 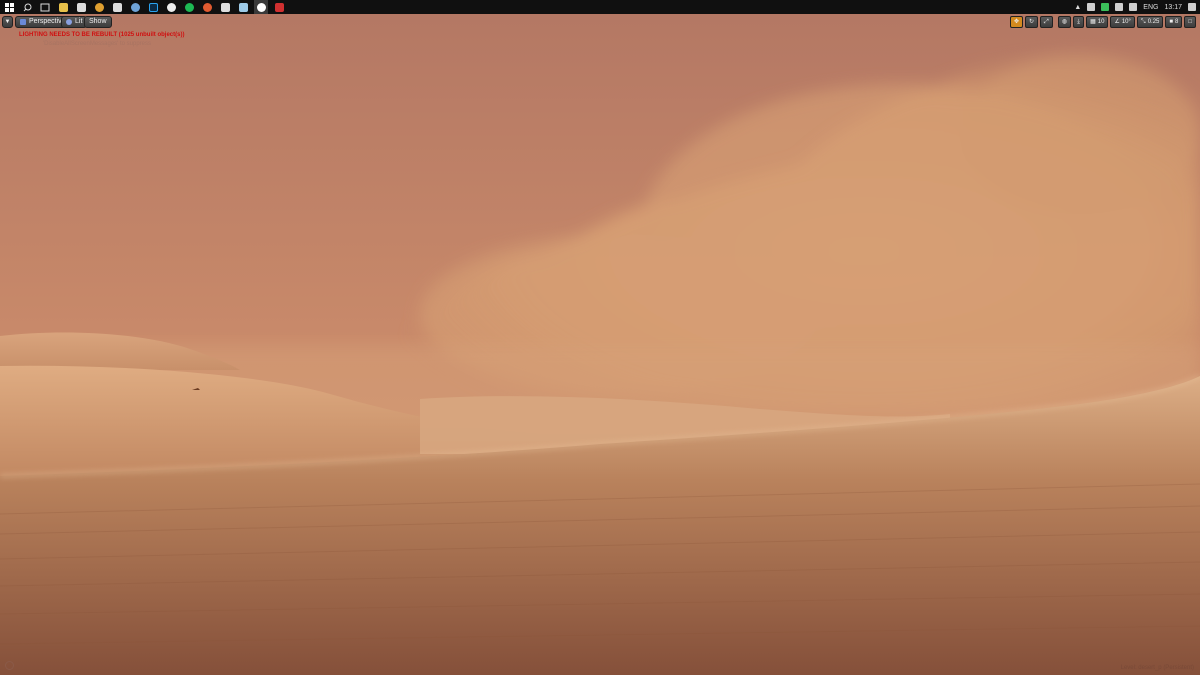 What do you see at coordinates (1166, 668) in the screenshot?
I see `level-name: desert_p (Persistent)` at bounding box center [1166, 668].